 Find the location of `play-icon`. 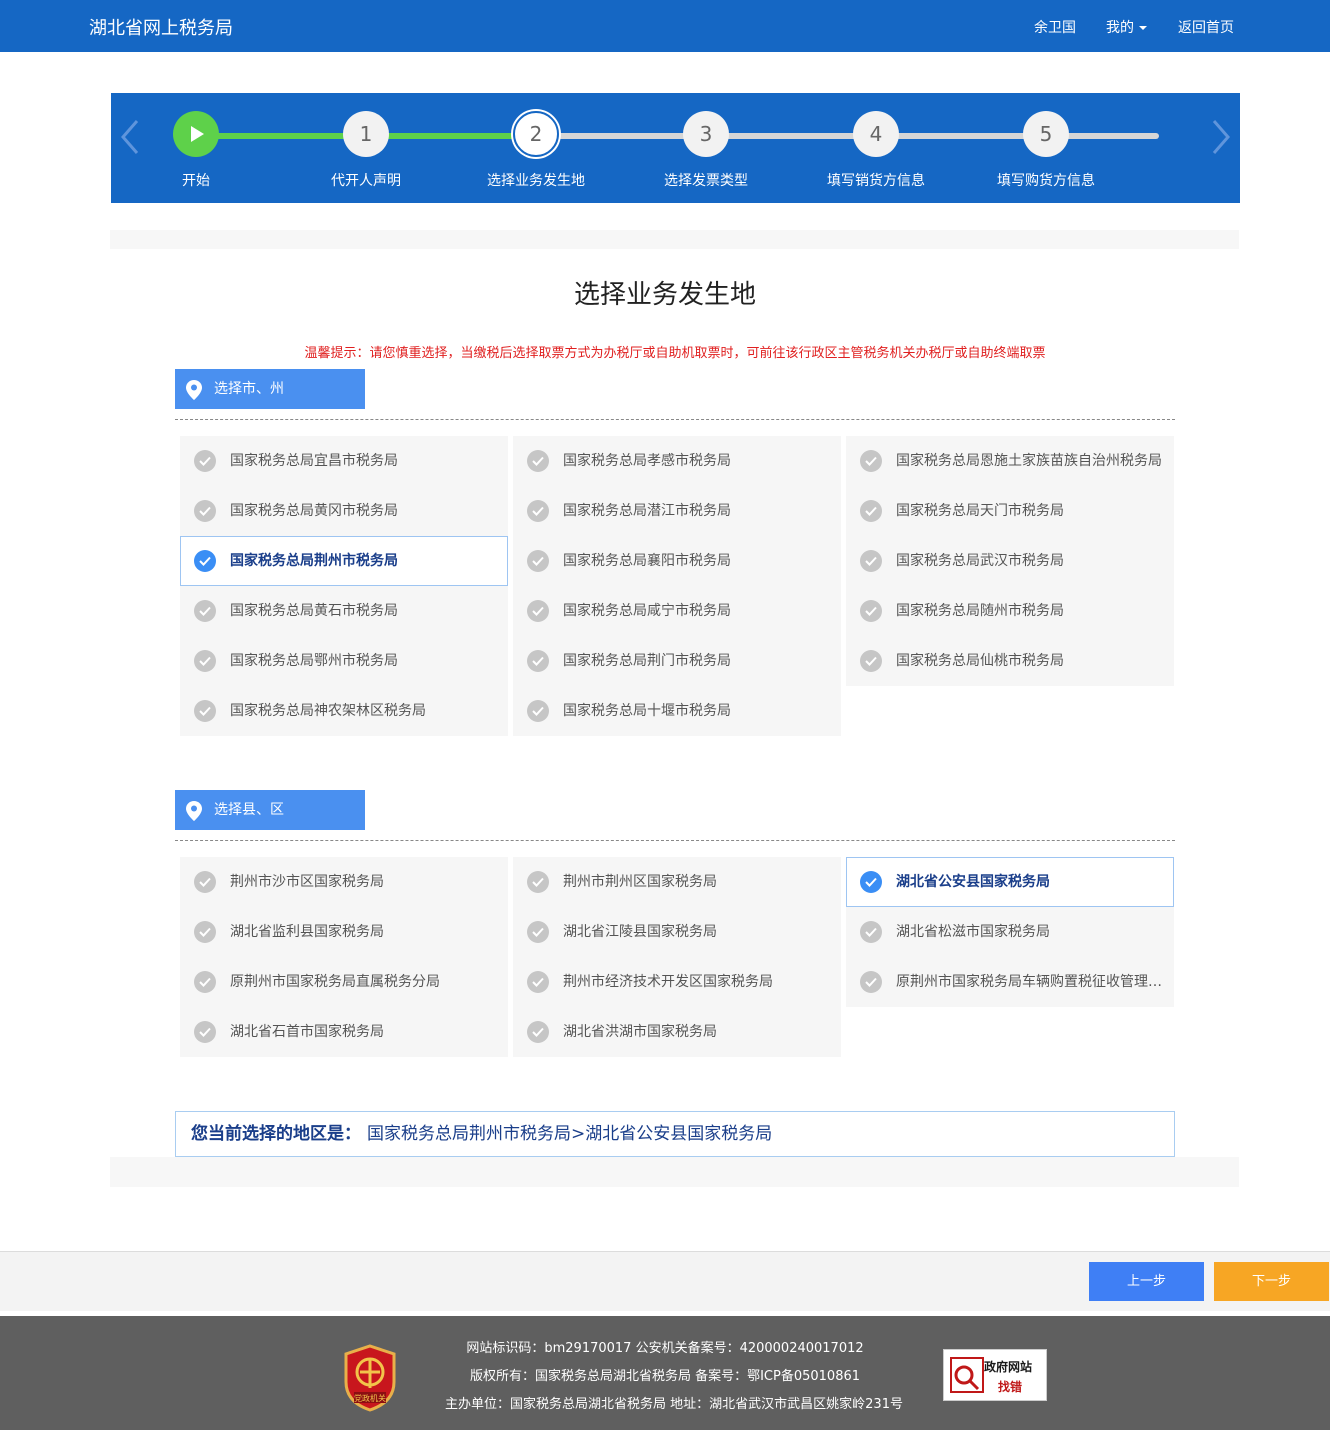

play-icon is located at coordinates (197, 134).